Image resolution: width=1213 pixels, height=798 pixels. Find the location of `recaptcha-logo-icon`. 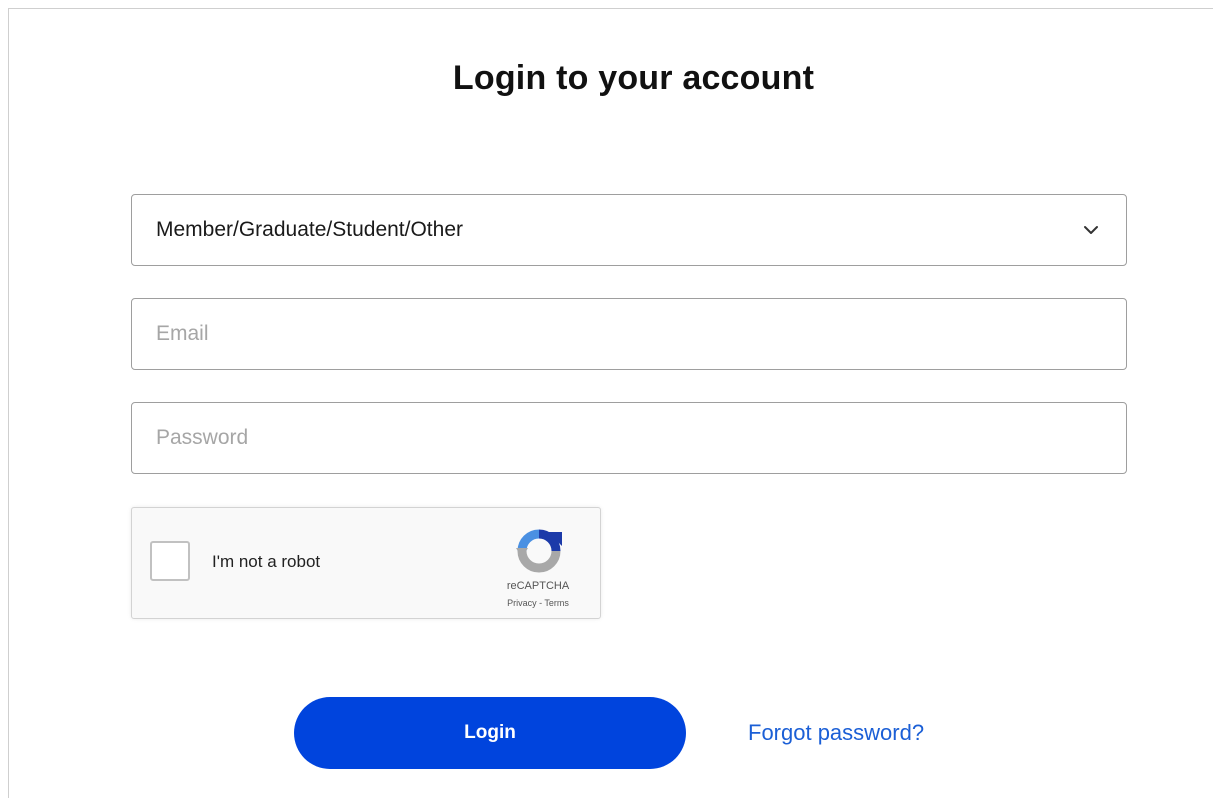

recaptcha-logo-icon is located at coordinates (539, 551).